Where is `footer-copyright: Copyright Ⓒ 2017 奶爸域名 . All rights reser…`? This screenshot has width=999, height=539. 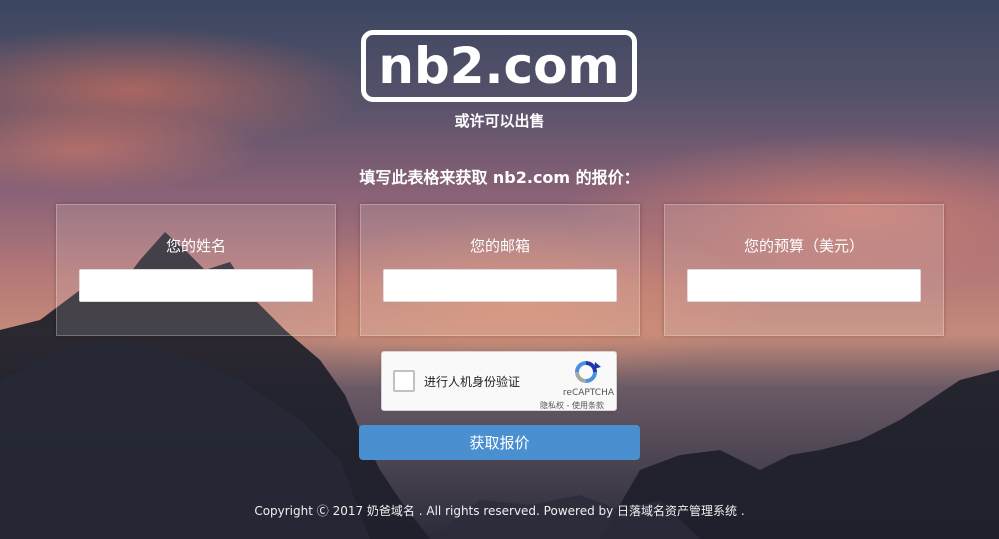
footer-copyright: Copyright Ⓒ 2017 奶爸域名 . All rights reser… is located at coordinates (499, 511).